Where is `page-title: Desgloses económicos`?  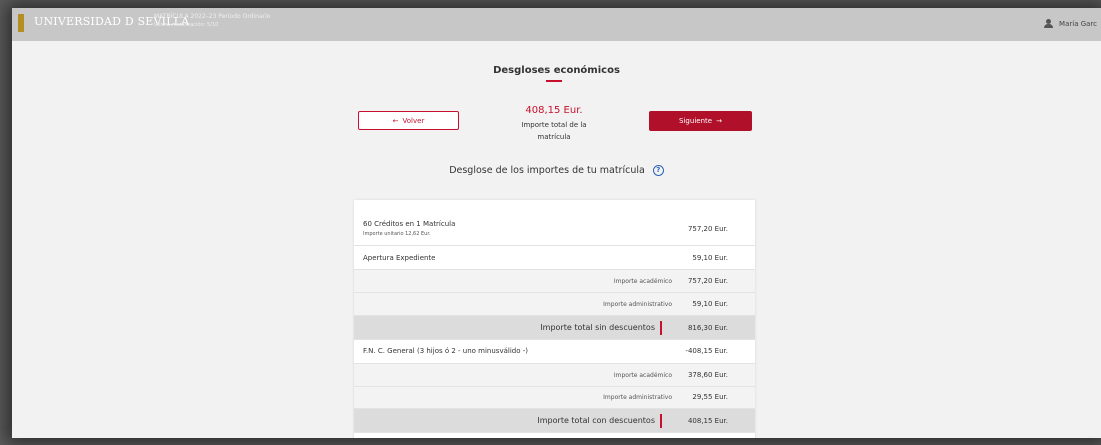 page-title: Desgloses económicos is located at coordinates (556, 70).